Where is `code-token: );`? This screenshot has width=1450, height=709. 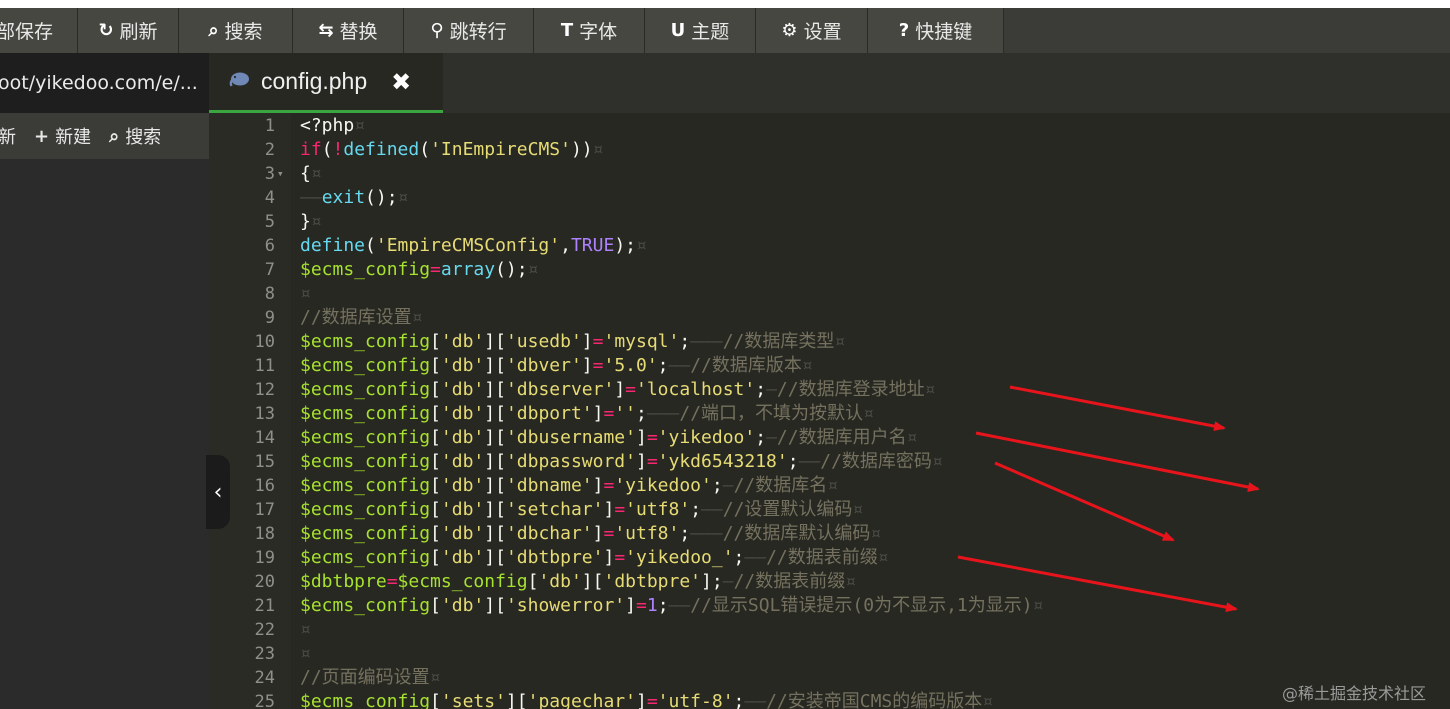 code-token: ); is located at coordinates (625, 245).